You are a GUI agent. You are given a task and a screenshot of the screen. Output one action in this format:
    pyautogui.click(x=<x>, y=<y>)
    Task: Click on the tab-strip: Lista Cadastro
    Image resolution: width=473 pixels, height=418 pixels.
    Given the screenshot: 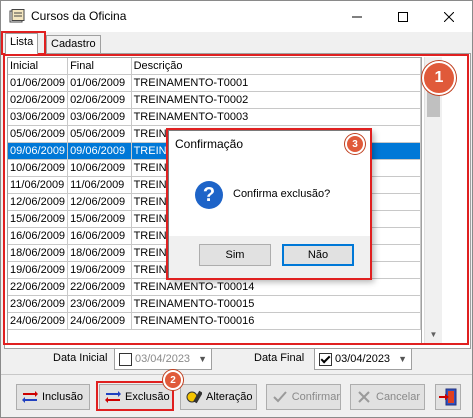 What is the action you would take?
    pyautogui.click(x=236, y=43)
    